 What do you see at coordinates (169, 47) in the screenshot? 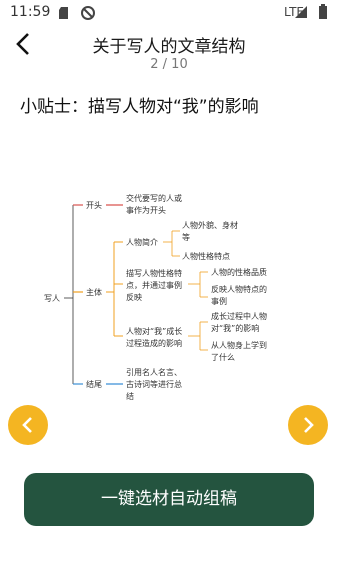
I see `page-title: 关于写人的文章结构` at bounding box center [169, 47].